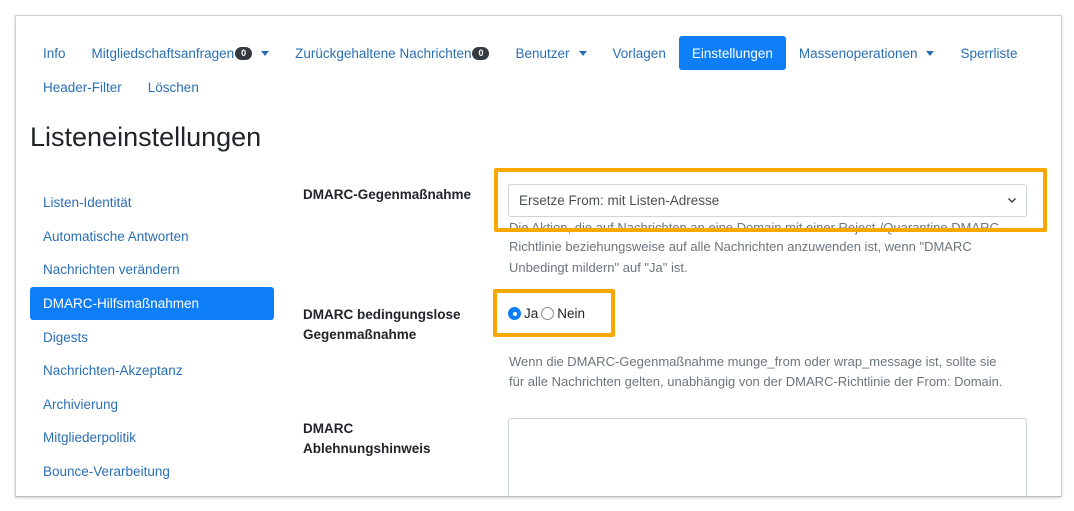 The width and height of the screenshot is (1074, 511). I want to click on nav-delete: Löschen, so click(173, 87).